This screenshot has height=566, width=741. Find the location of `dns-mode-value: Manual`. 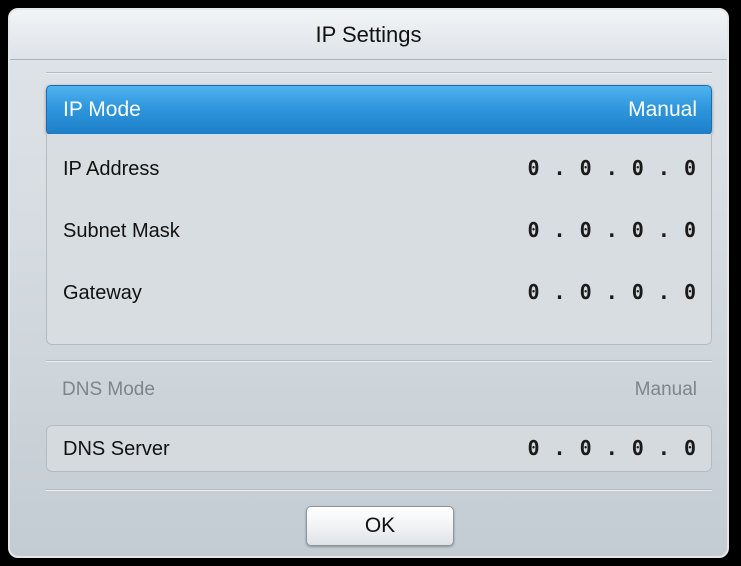

dns-mode-value: Manual is located at coordinates (665, 389).